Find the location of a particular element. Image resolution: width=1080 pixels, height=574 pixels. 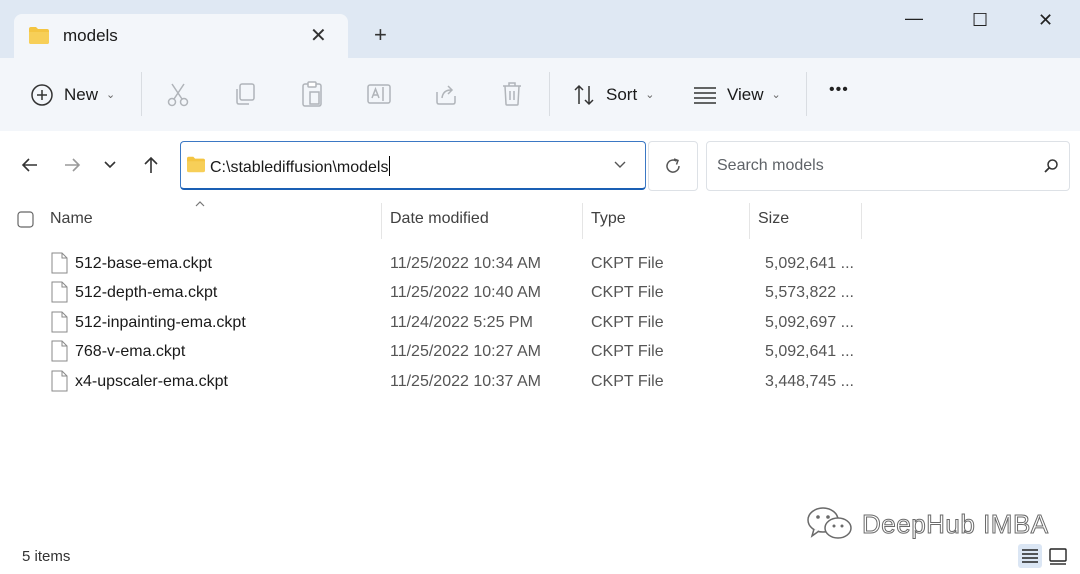

file-date-modified: 11/25/2022 10:27 AM is located at coordinates (465, 351).